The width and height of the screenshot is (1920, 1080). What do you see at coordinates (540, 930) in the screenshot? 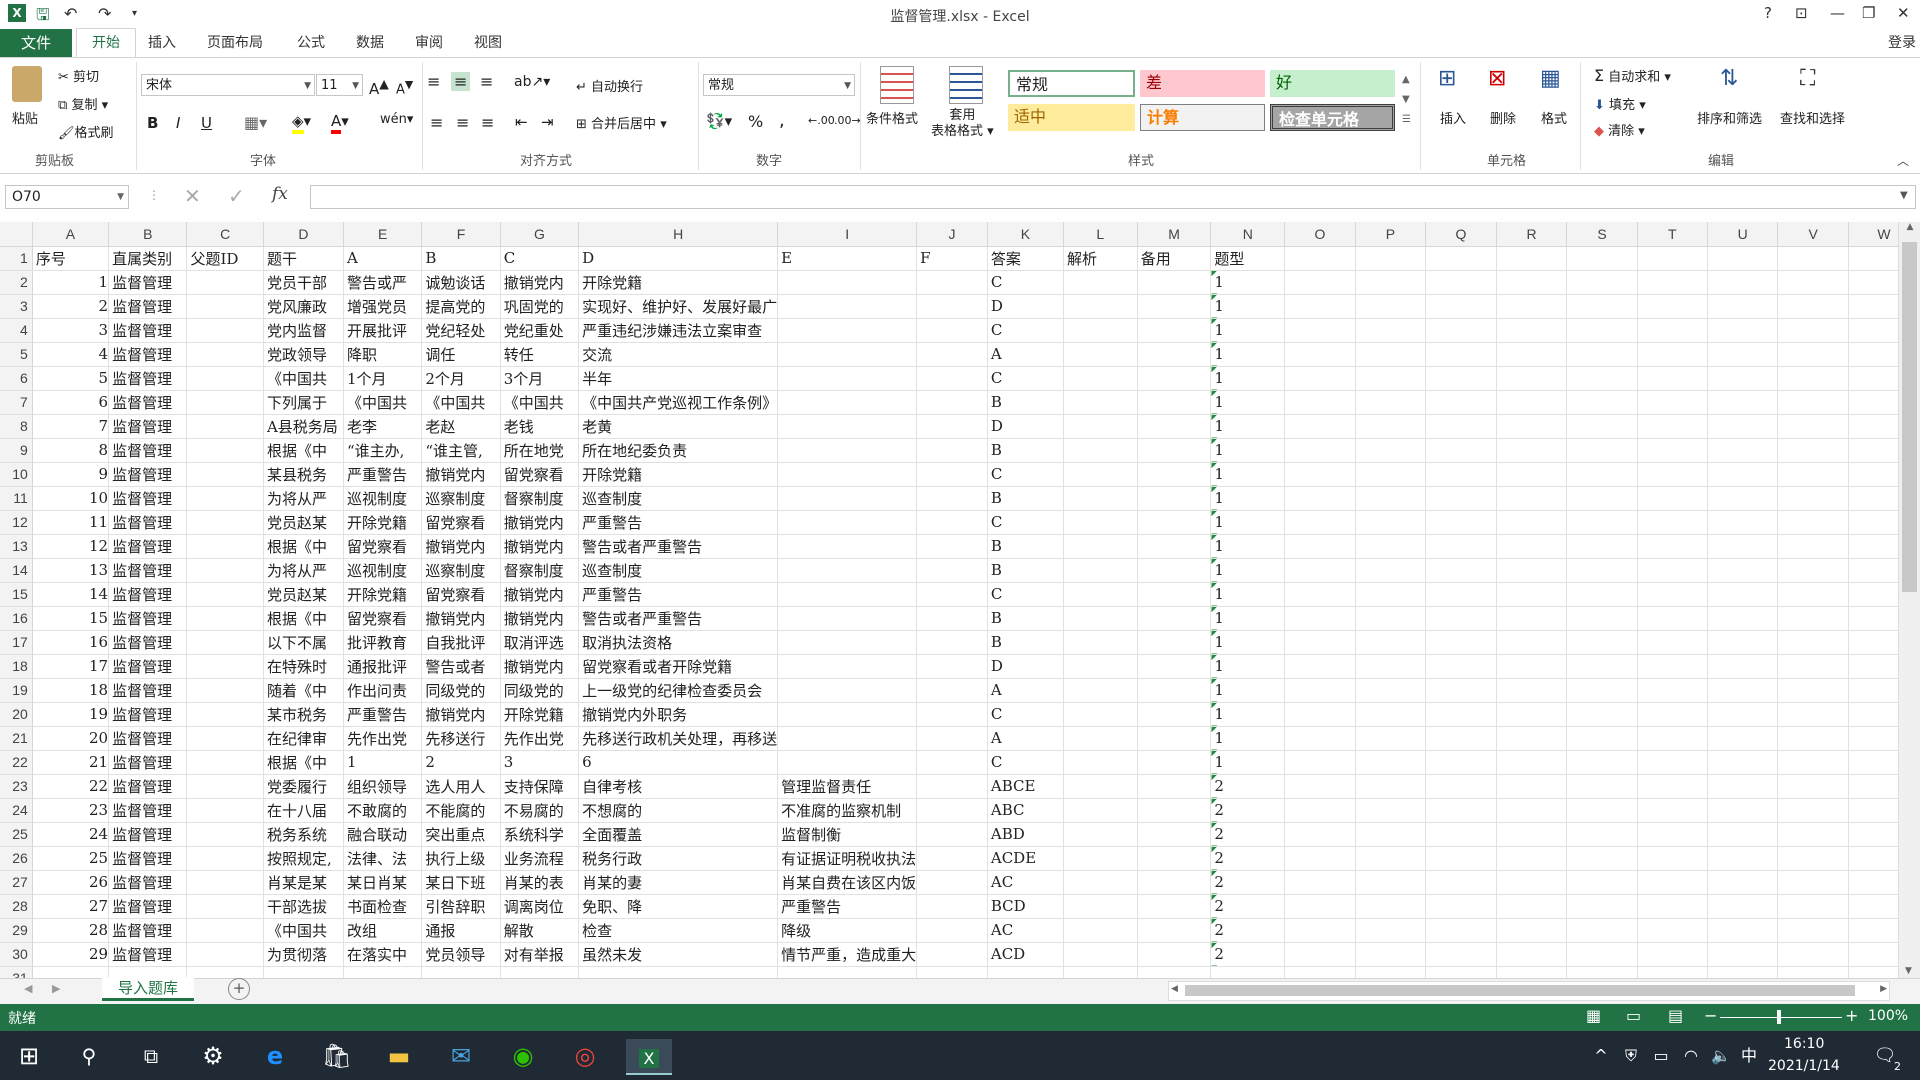
I see `cell: 解散` at bounding box center [540, 930].